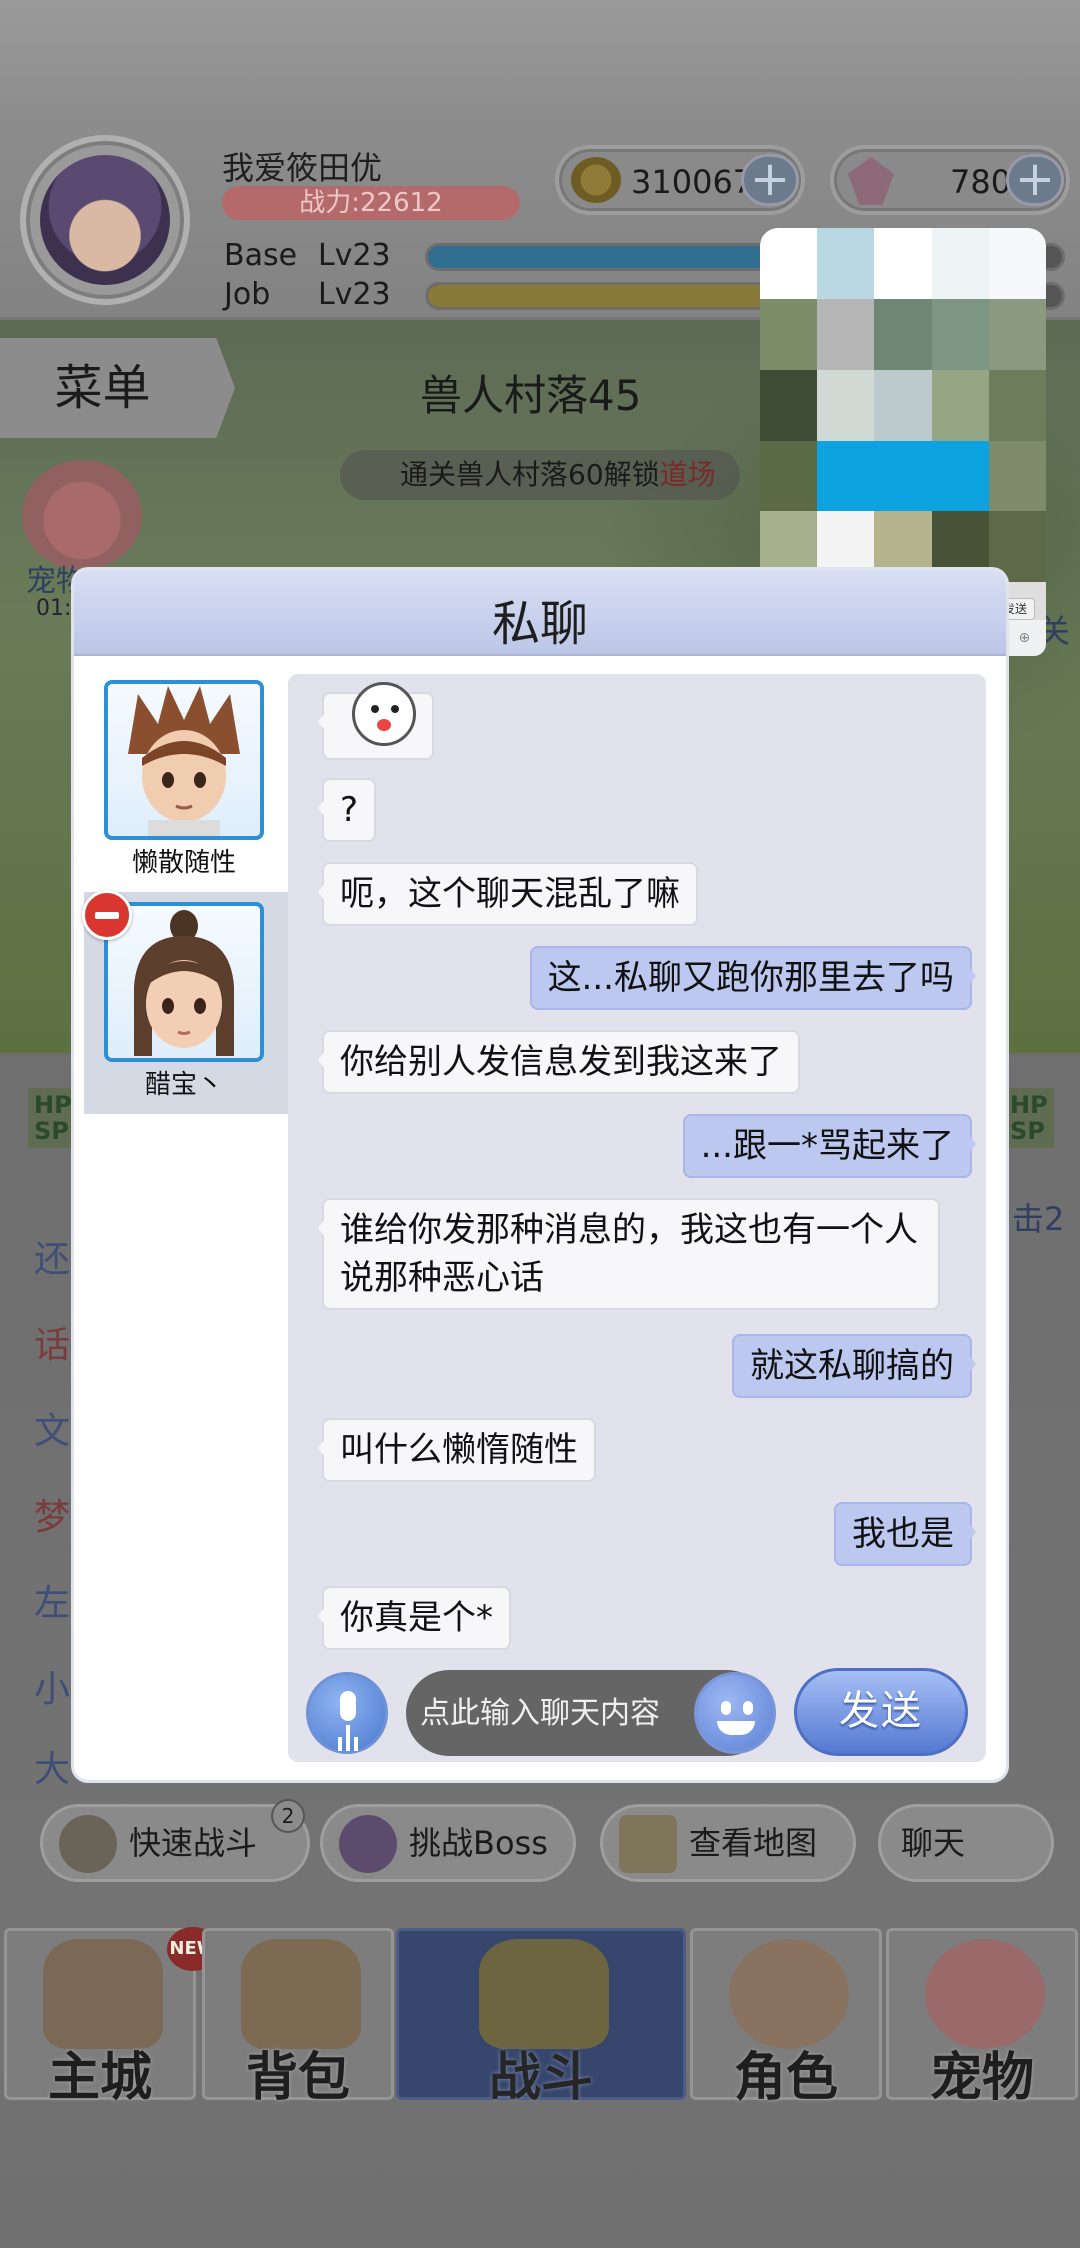 The width and height of the screenshot is (1080, 2248). I want to click on contact-item: 懒散随性, so click(186, 781).